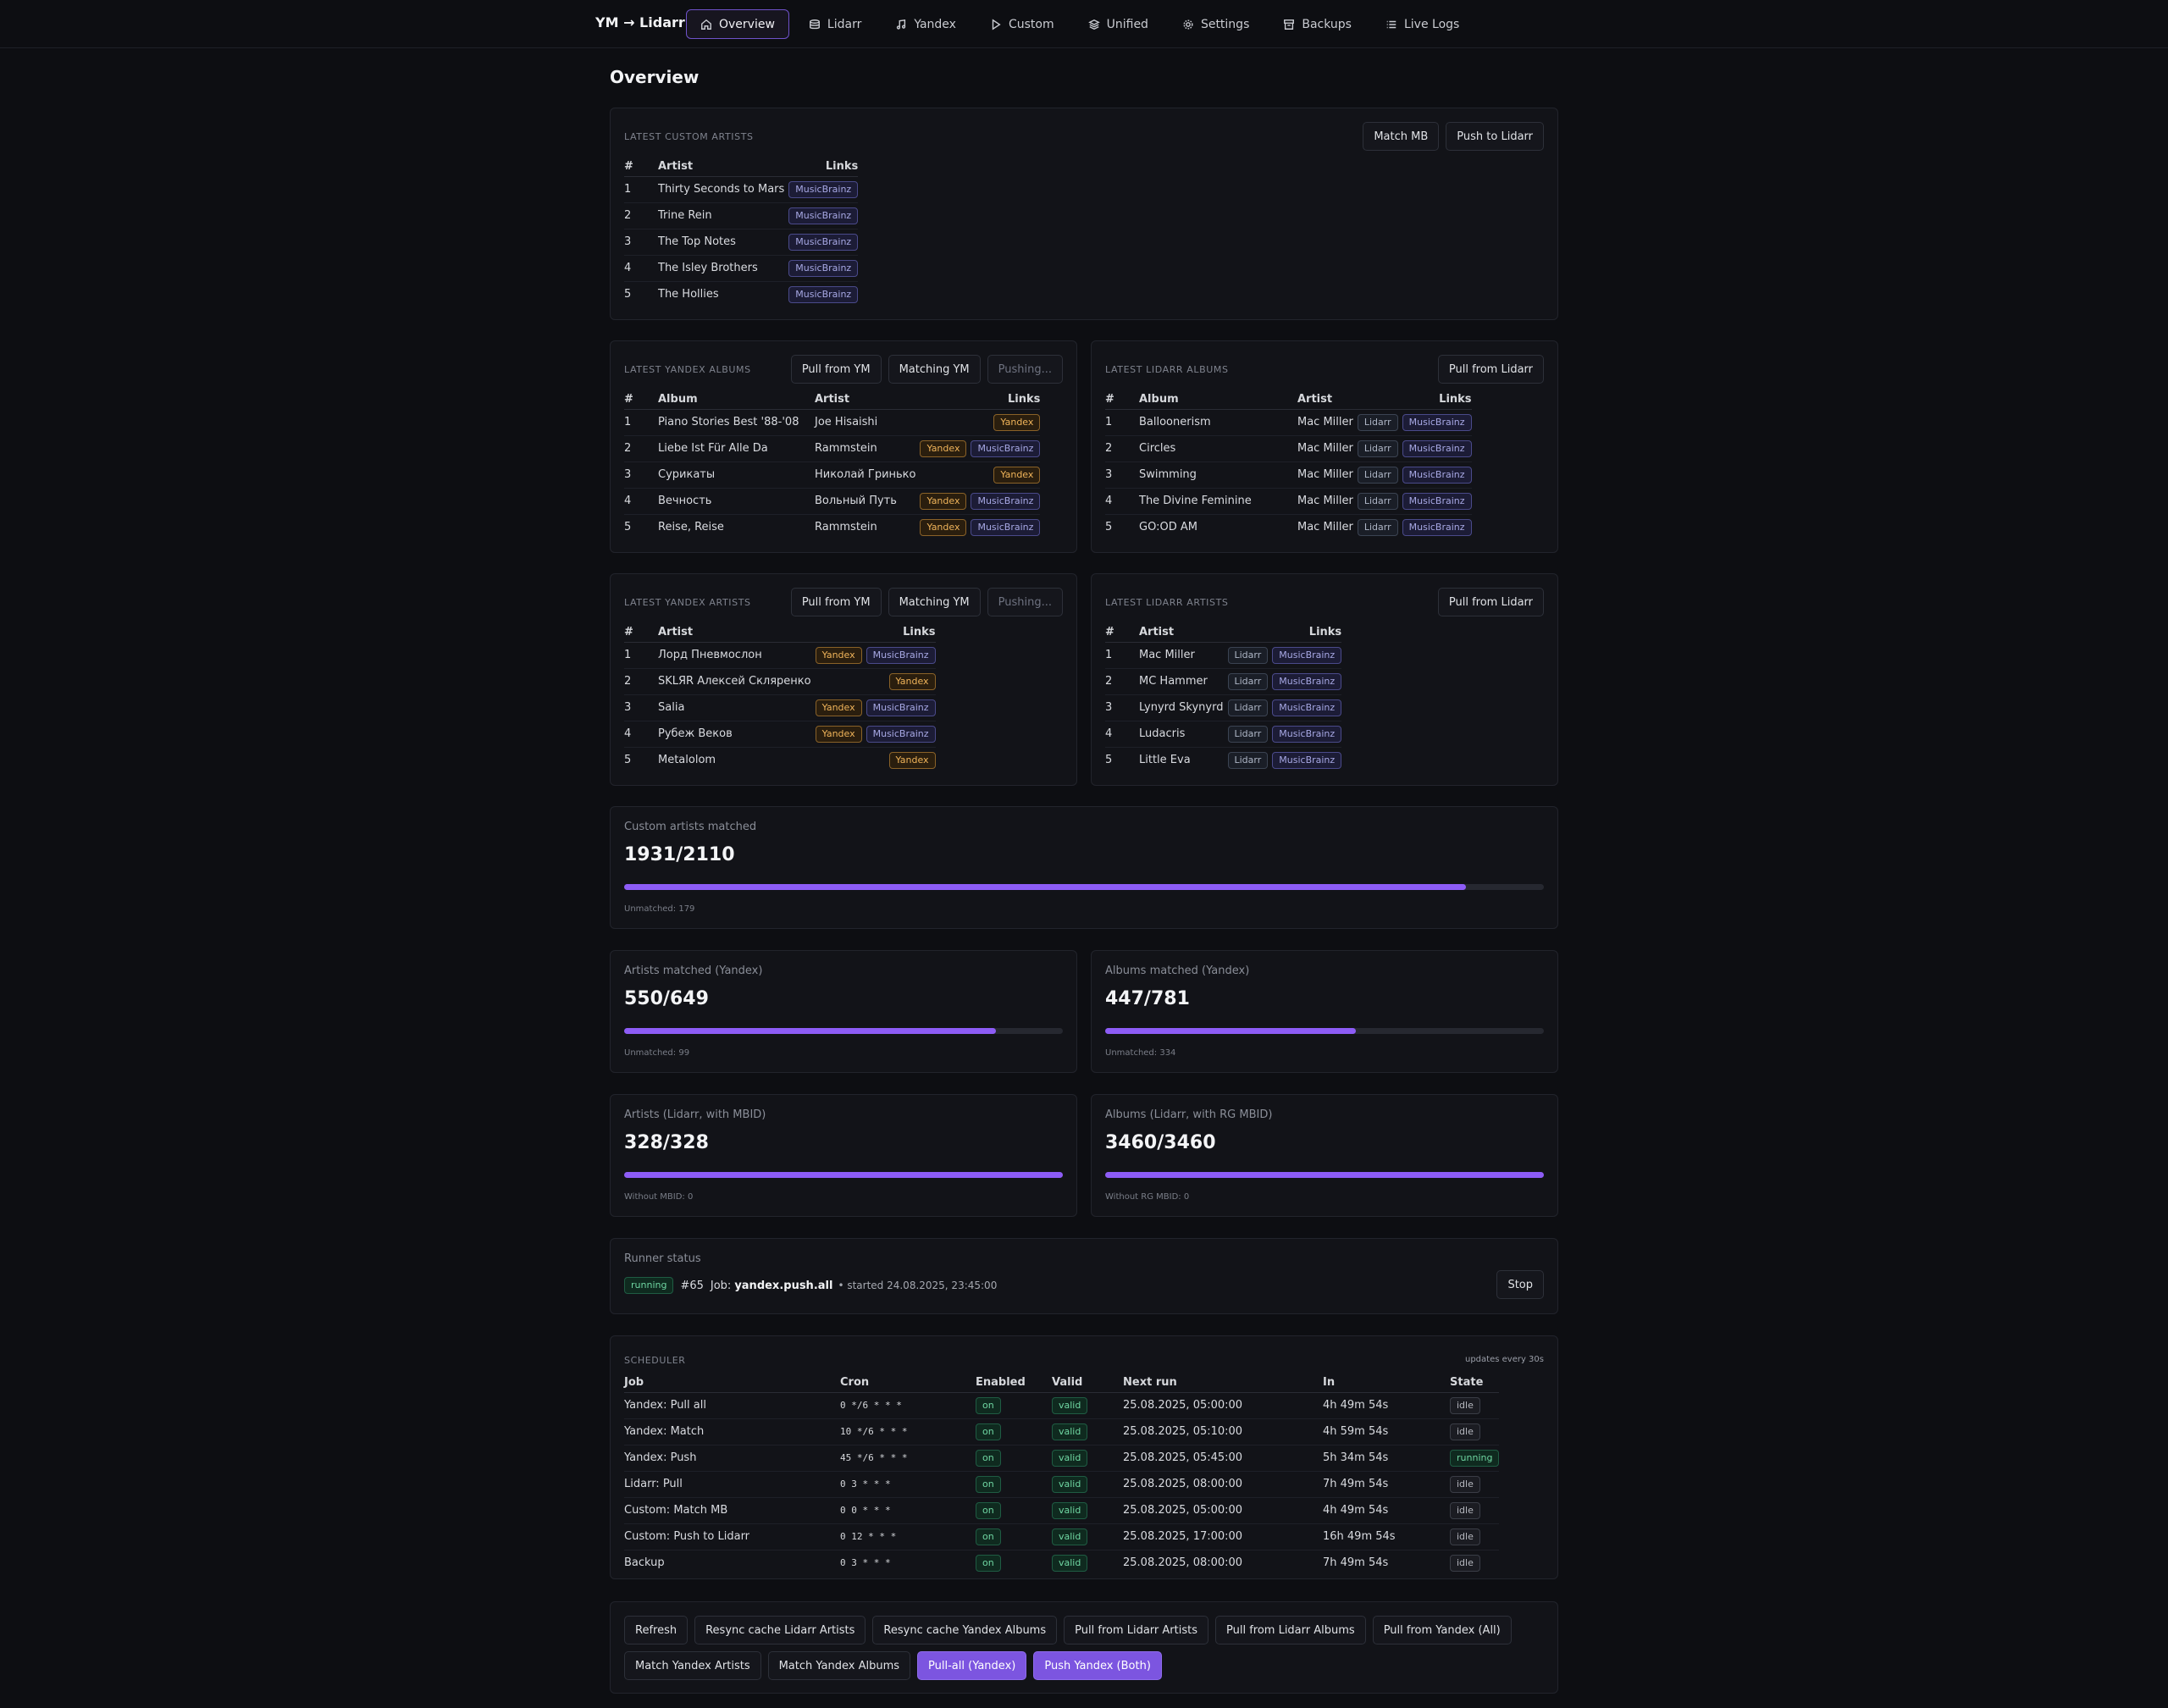 This screenshot has height=1708, width=2168. Describe the element at coordinates (1520, 1285) in the screenshot. I see `stop-button: Stop` at that location.